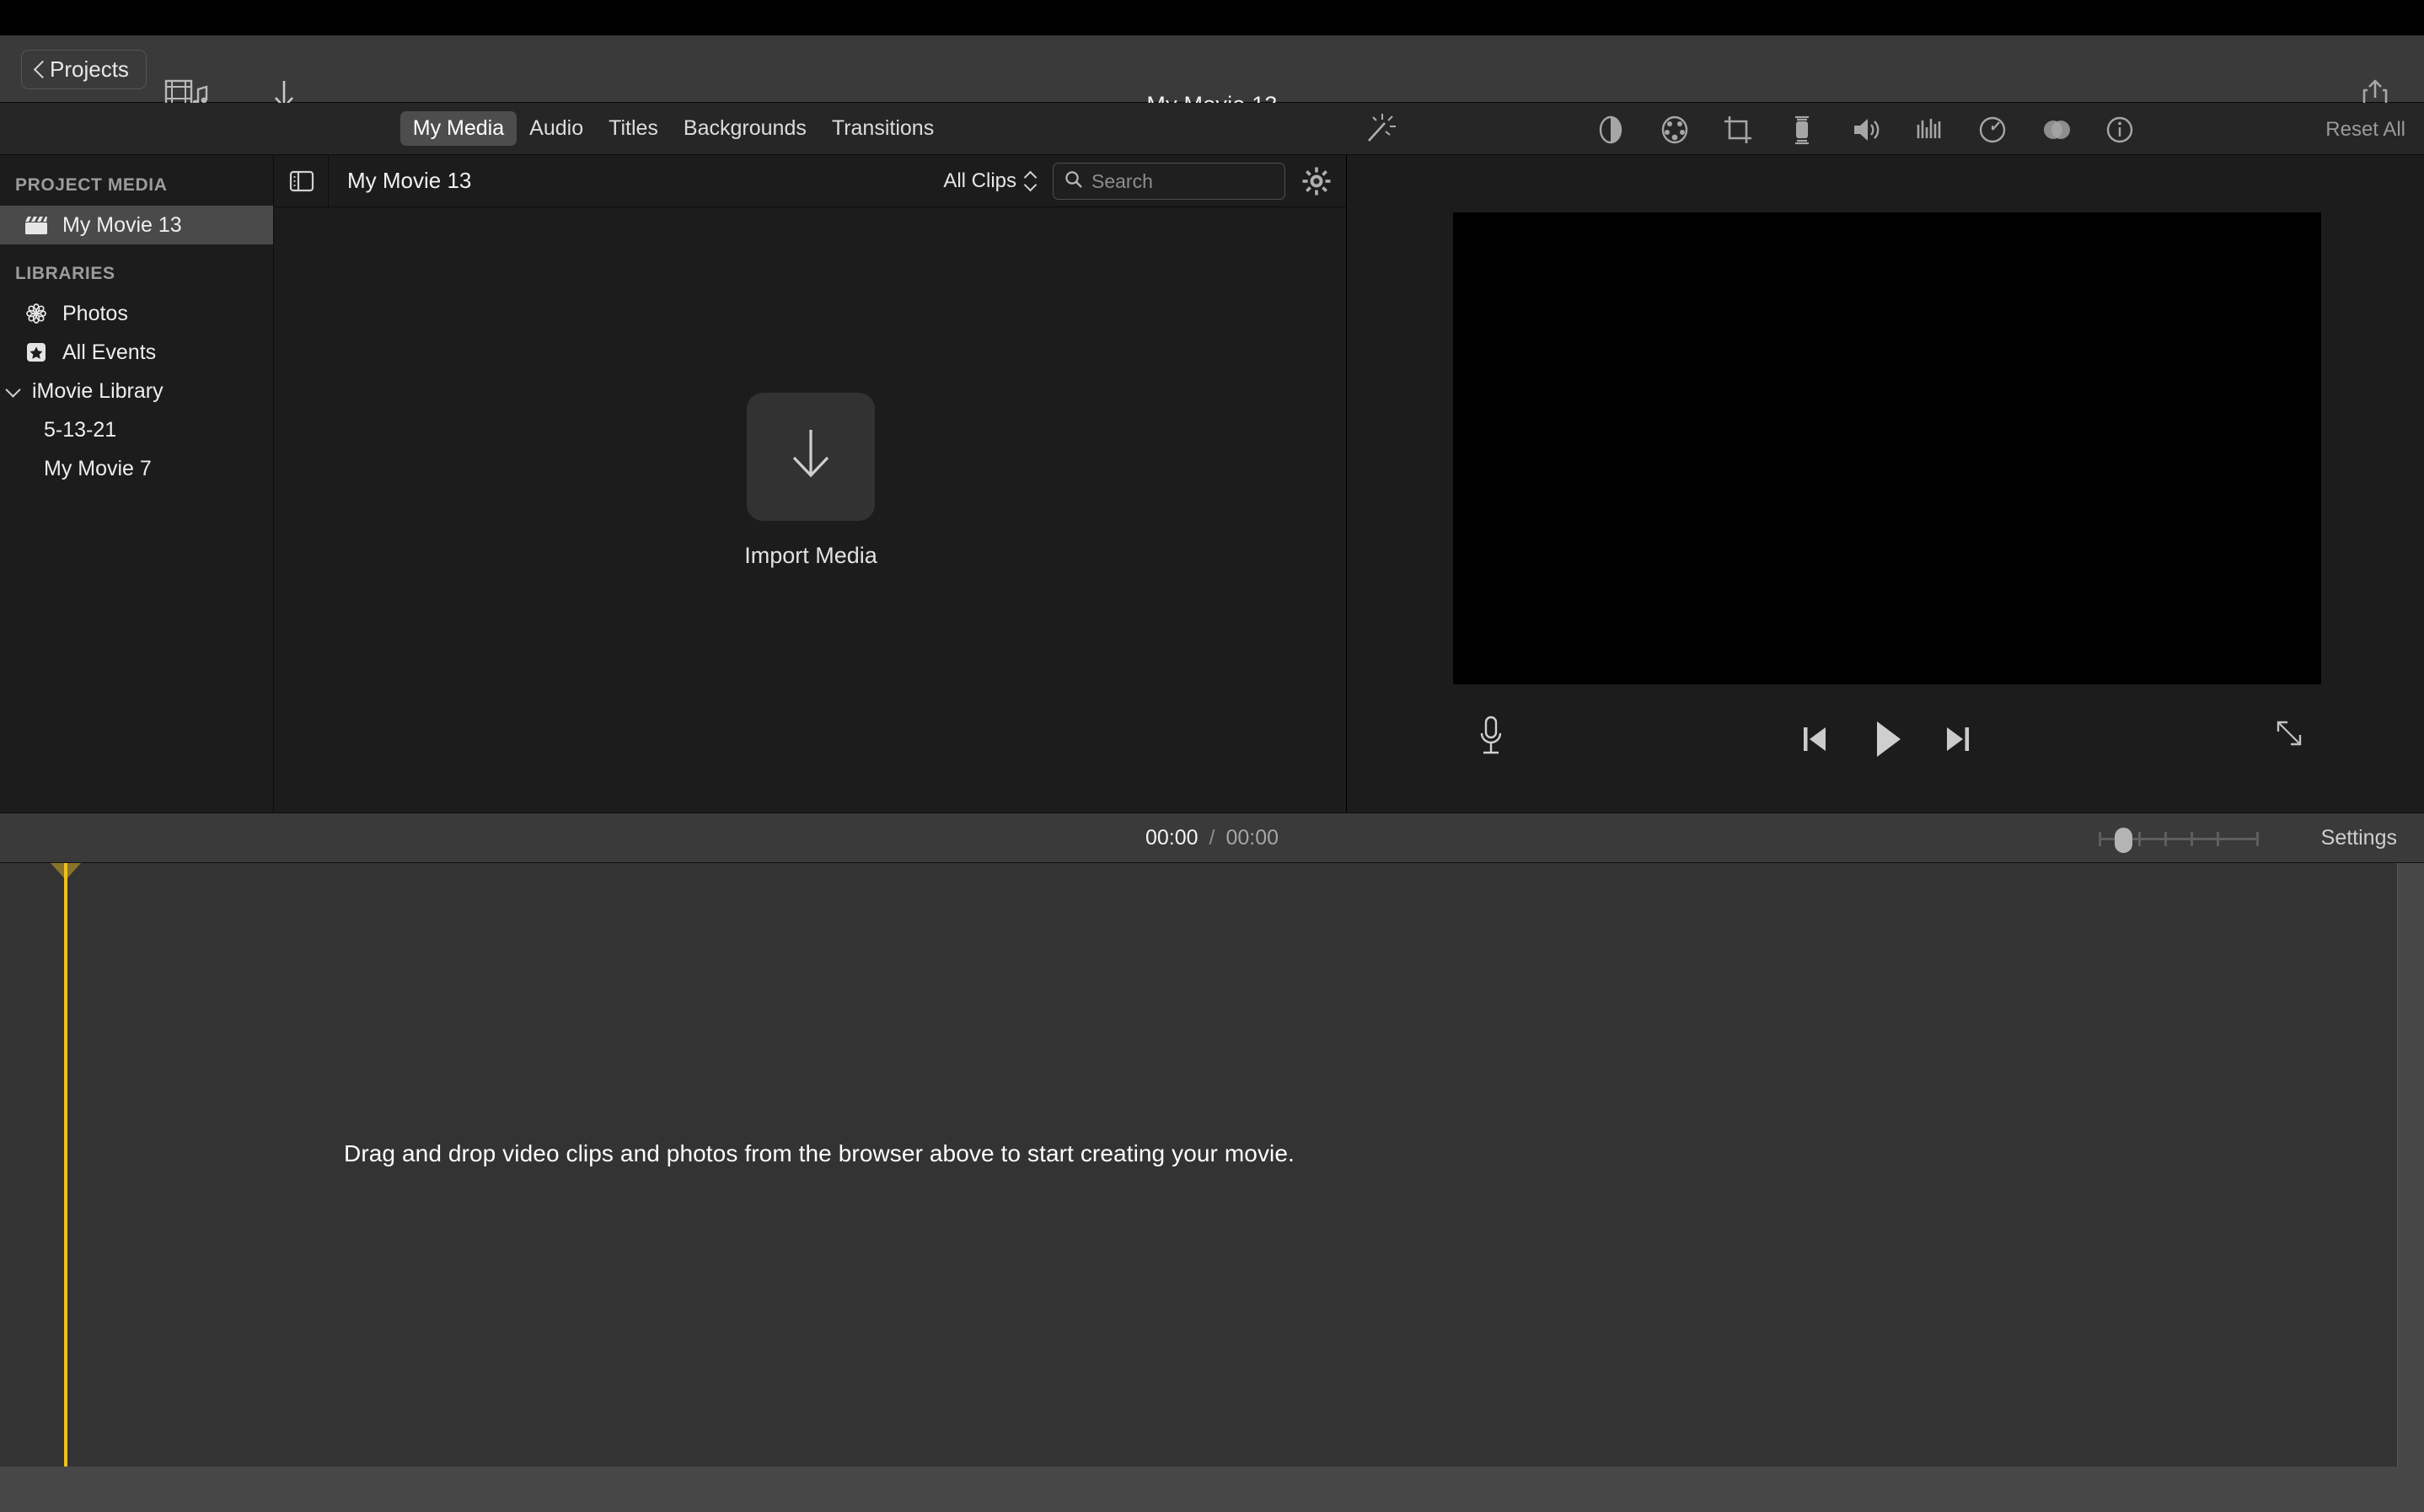 Image resolution: width=2424 pixels, height=1512 pixels. Describe the element at coordinates (634, 128) in the screenshot. I see `tab-titles: Titles` at that location.